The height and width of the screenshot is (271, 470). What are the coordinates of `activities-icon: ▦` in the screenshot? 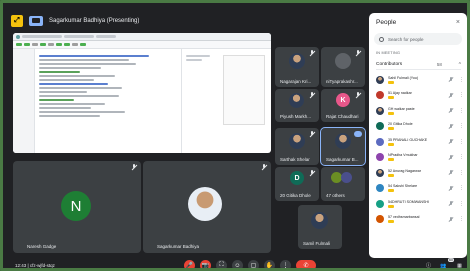 It's located at (459, 265).